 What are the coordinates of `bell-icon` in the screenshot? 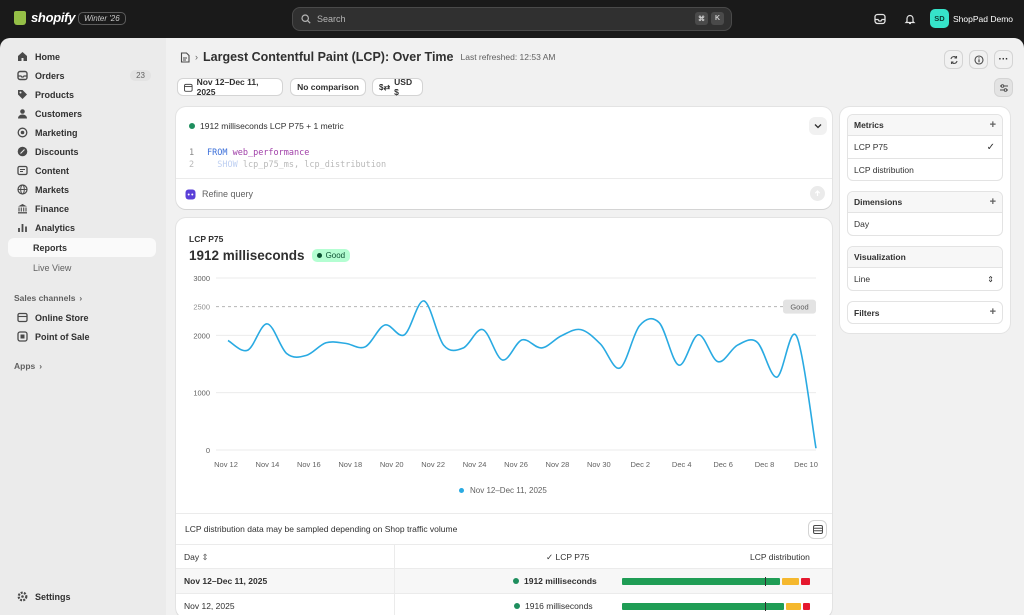 It's located at (910, 19).